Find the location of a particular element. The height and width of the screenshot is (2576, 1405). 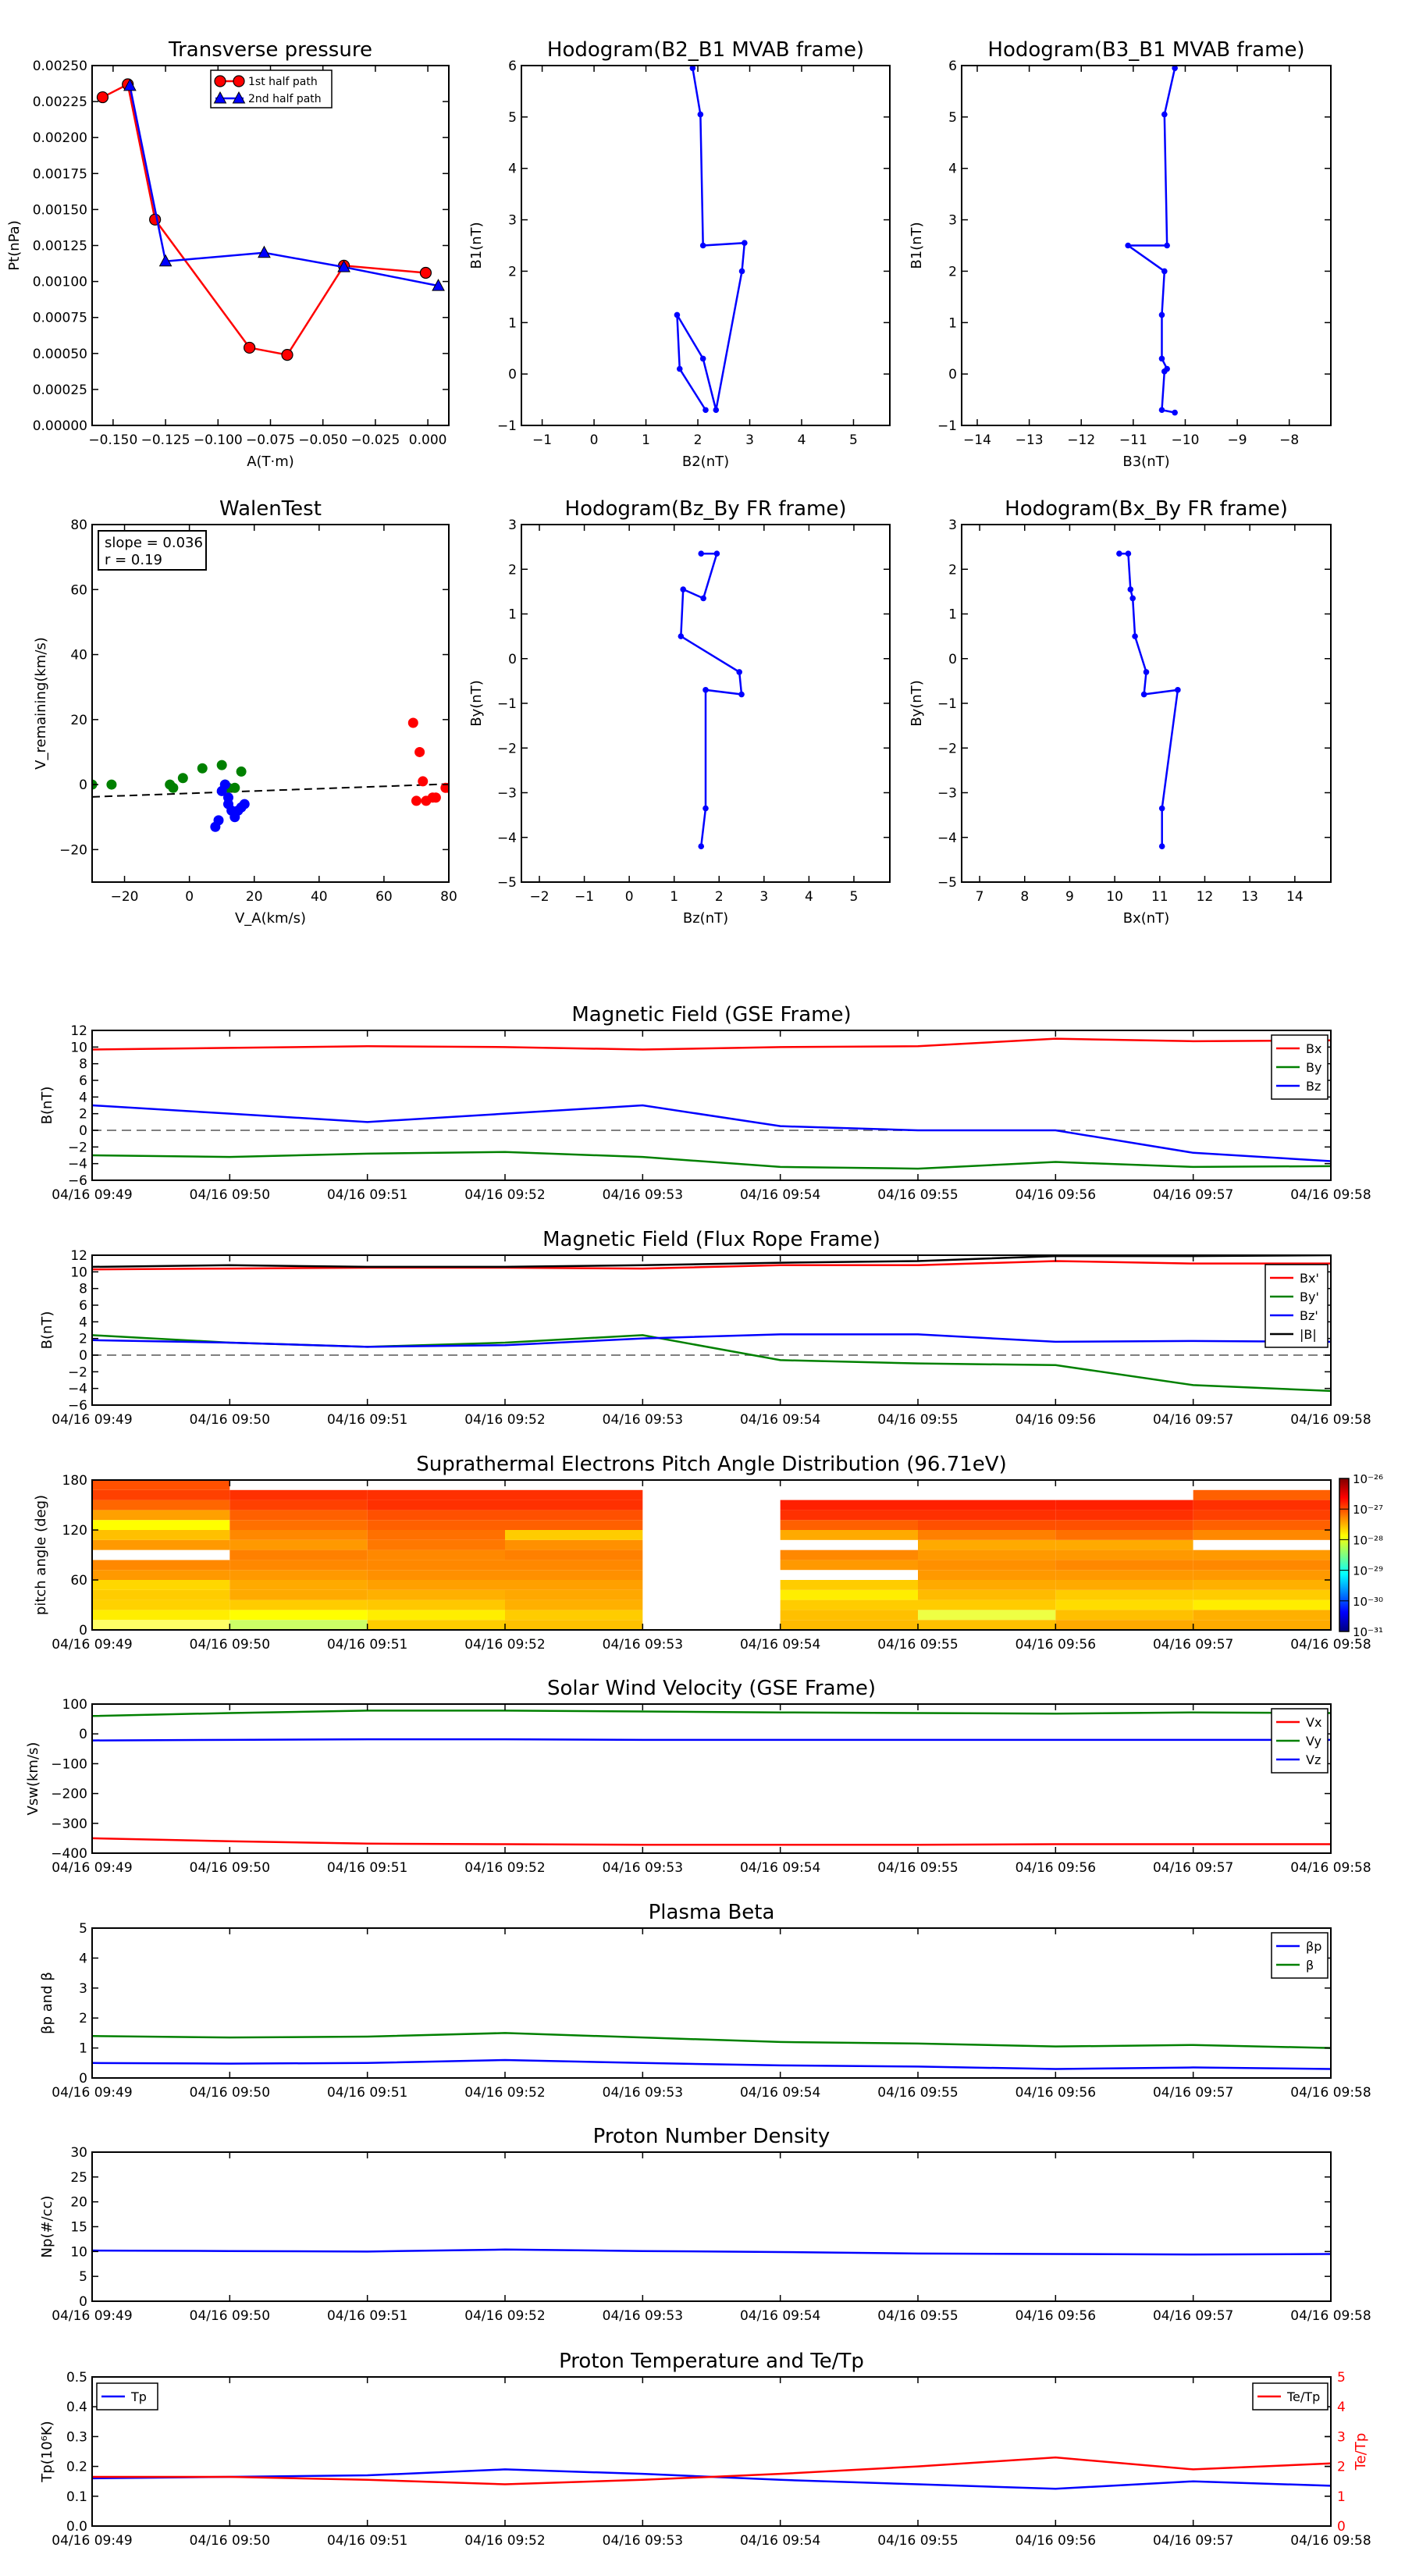

x-tick-label: 5 is located at coordinates (855, 897).